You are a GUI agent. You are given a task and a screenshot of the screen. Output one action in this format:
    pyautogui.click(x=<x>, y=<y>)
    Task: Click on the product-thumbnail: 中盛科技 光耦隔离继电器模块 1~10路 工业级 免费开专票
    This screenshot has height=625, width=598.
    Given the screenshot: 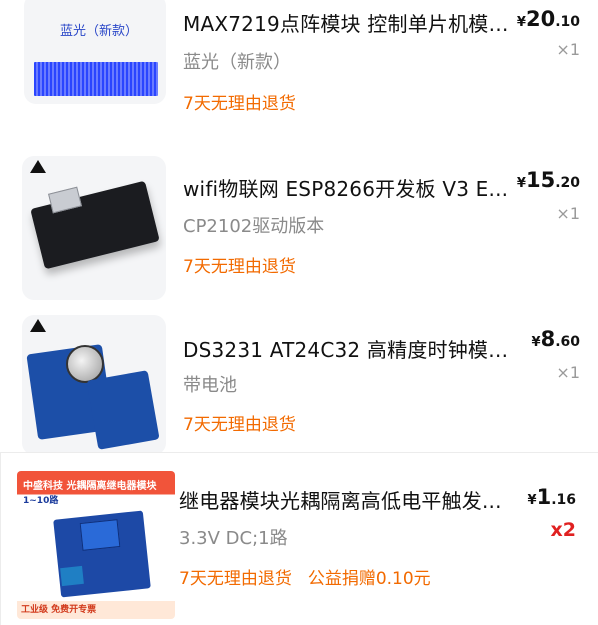 What is the action you would take?
    pyautogui.click(x=96, y=545)
    